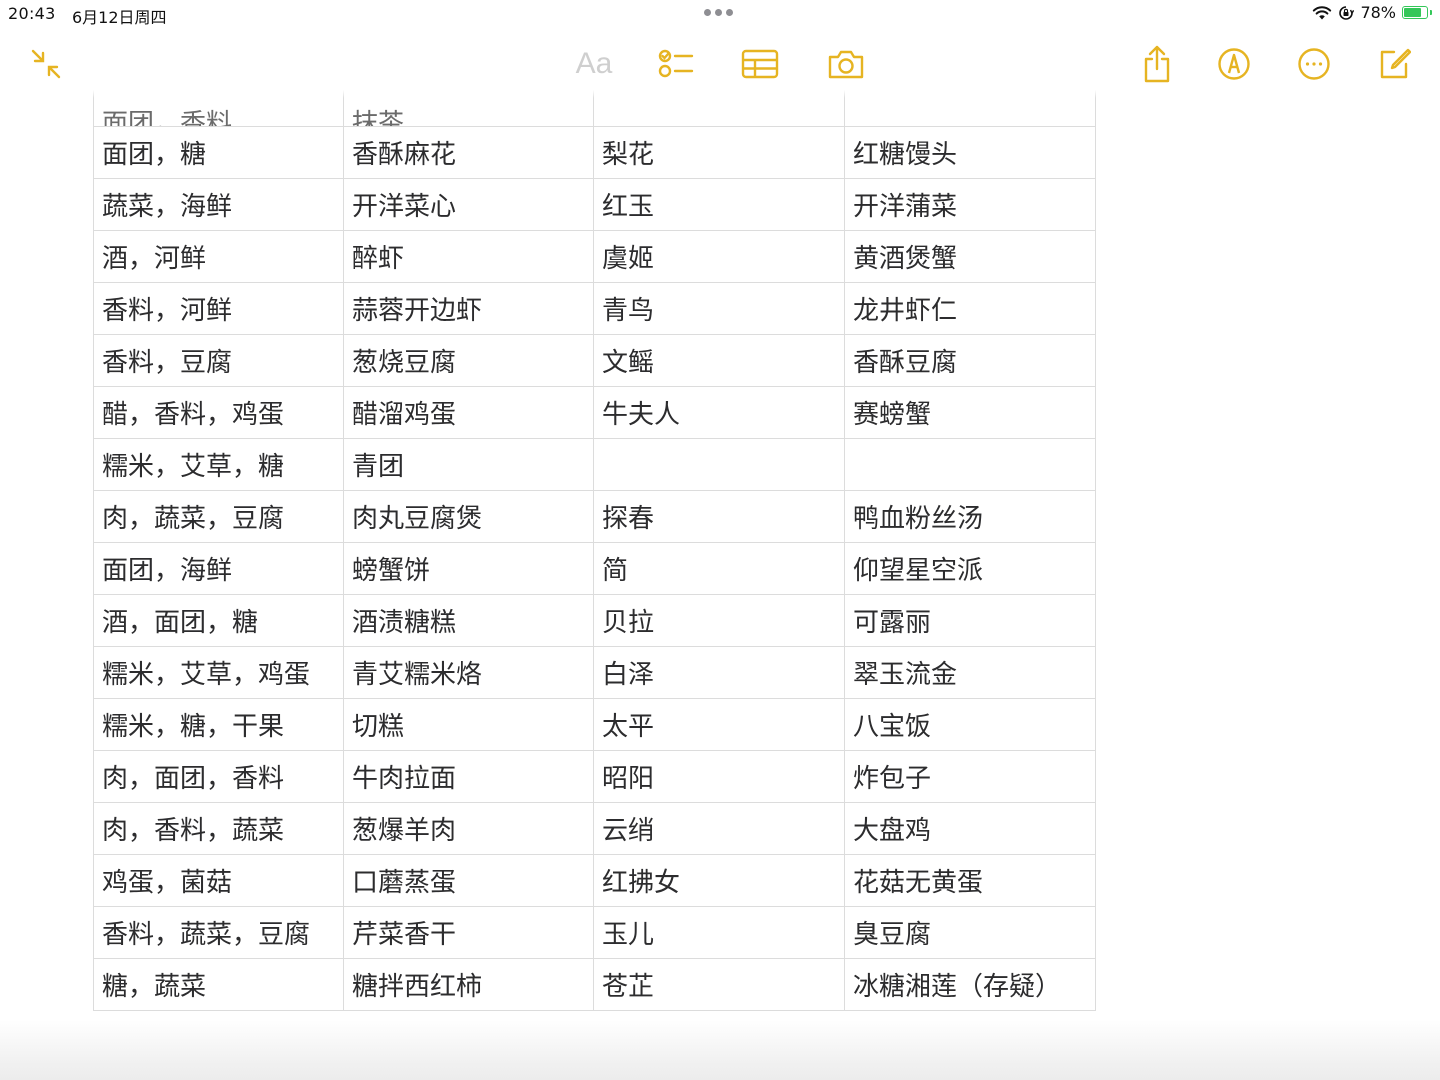  I want to click on cell-text: 醋，香料，鸡蛋, so click(193, 415).